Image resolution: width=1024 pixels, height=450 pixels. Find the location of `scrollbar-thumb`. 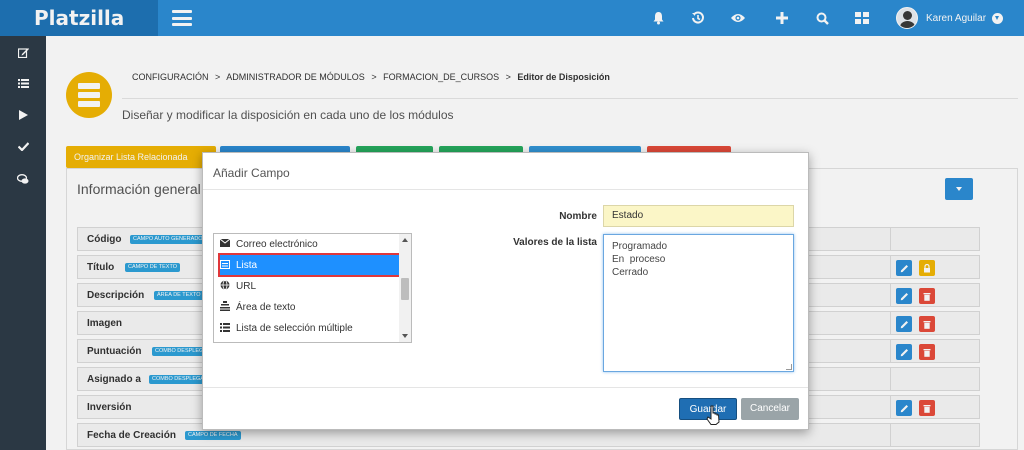

scrollbar-thumb is located at coordinates (405, 289).